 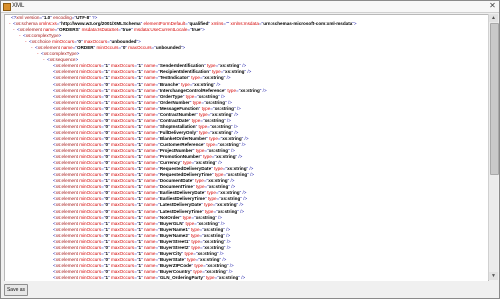 I want to click on arrow-down-icon: ▼, so click(x=493, y=276).